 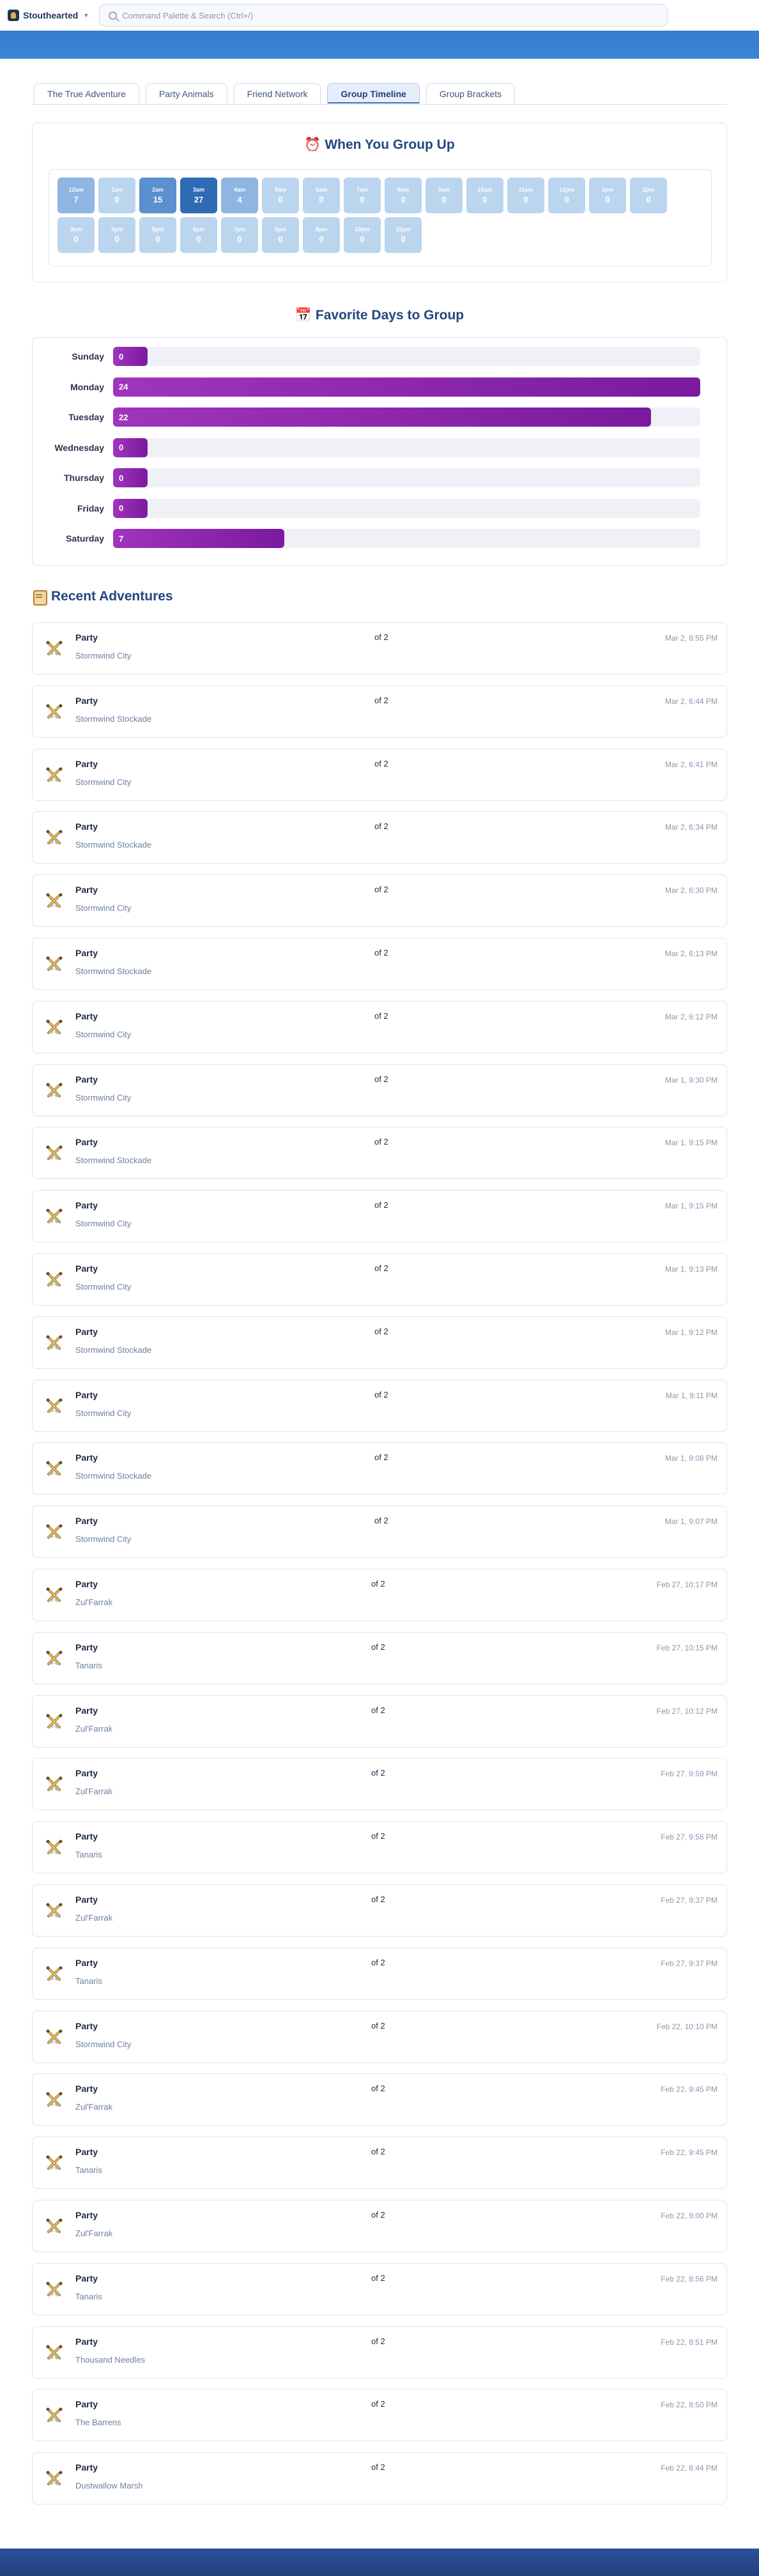 What do you see at coordinates (690, 701) in the screenshot?
I see `adventure-timestamp: Mar 2, 6:44 PM` at bounding box center [690, 701].